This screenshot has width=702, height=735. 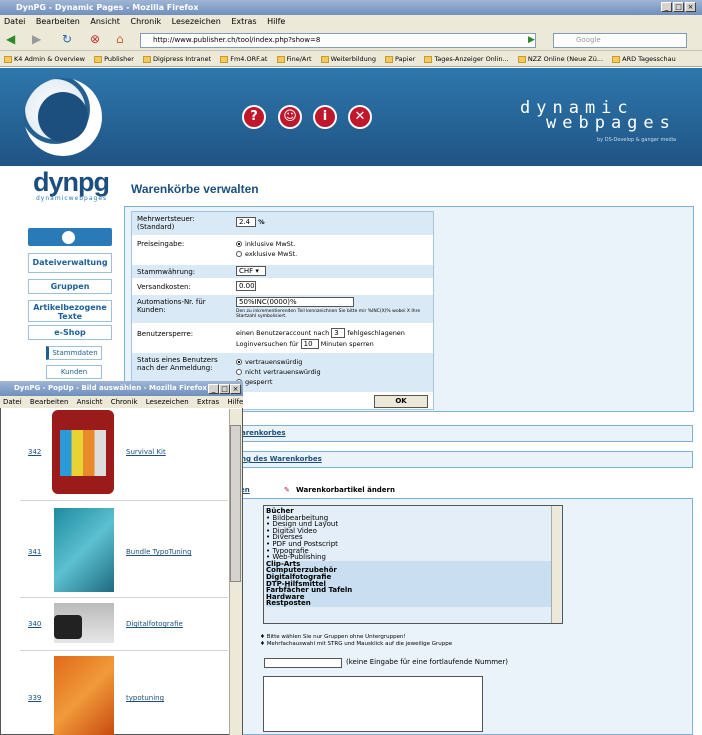 I want to click on menu-bearbeiten: Bearbeiten, so click(x=58, y=21).